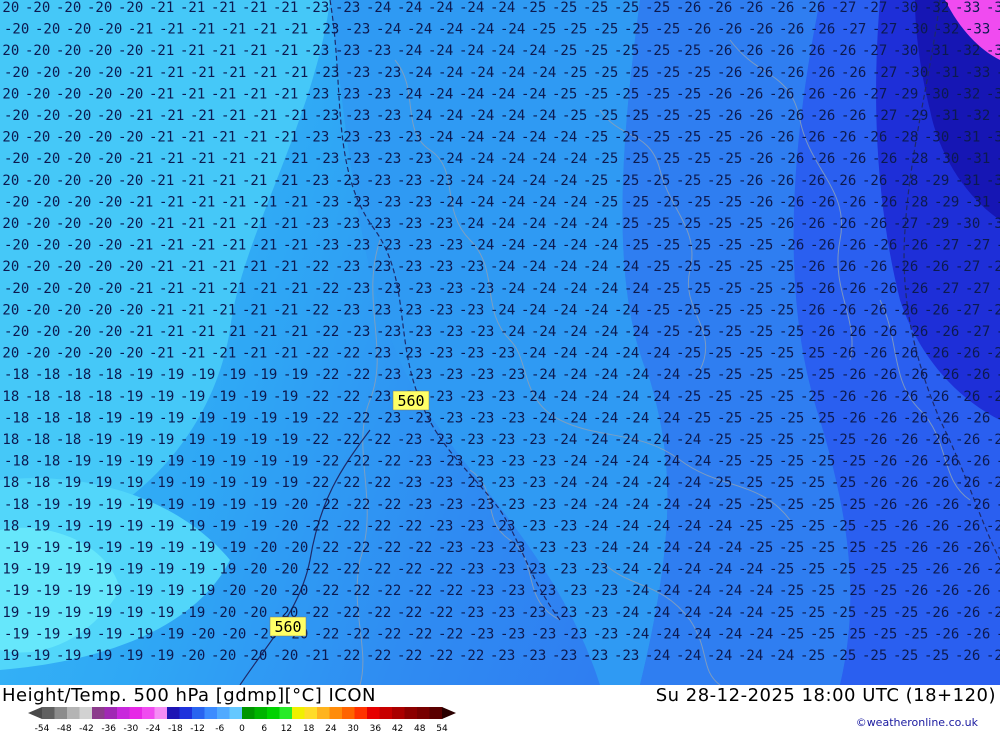  I want to click on isotherm-value-label: -27, so click(993, 267).